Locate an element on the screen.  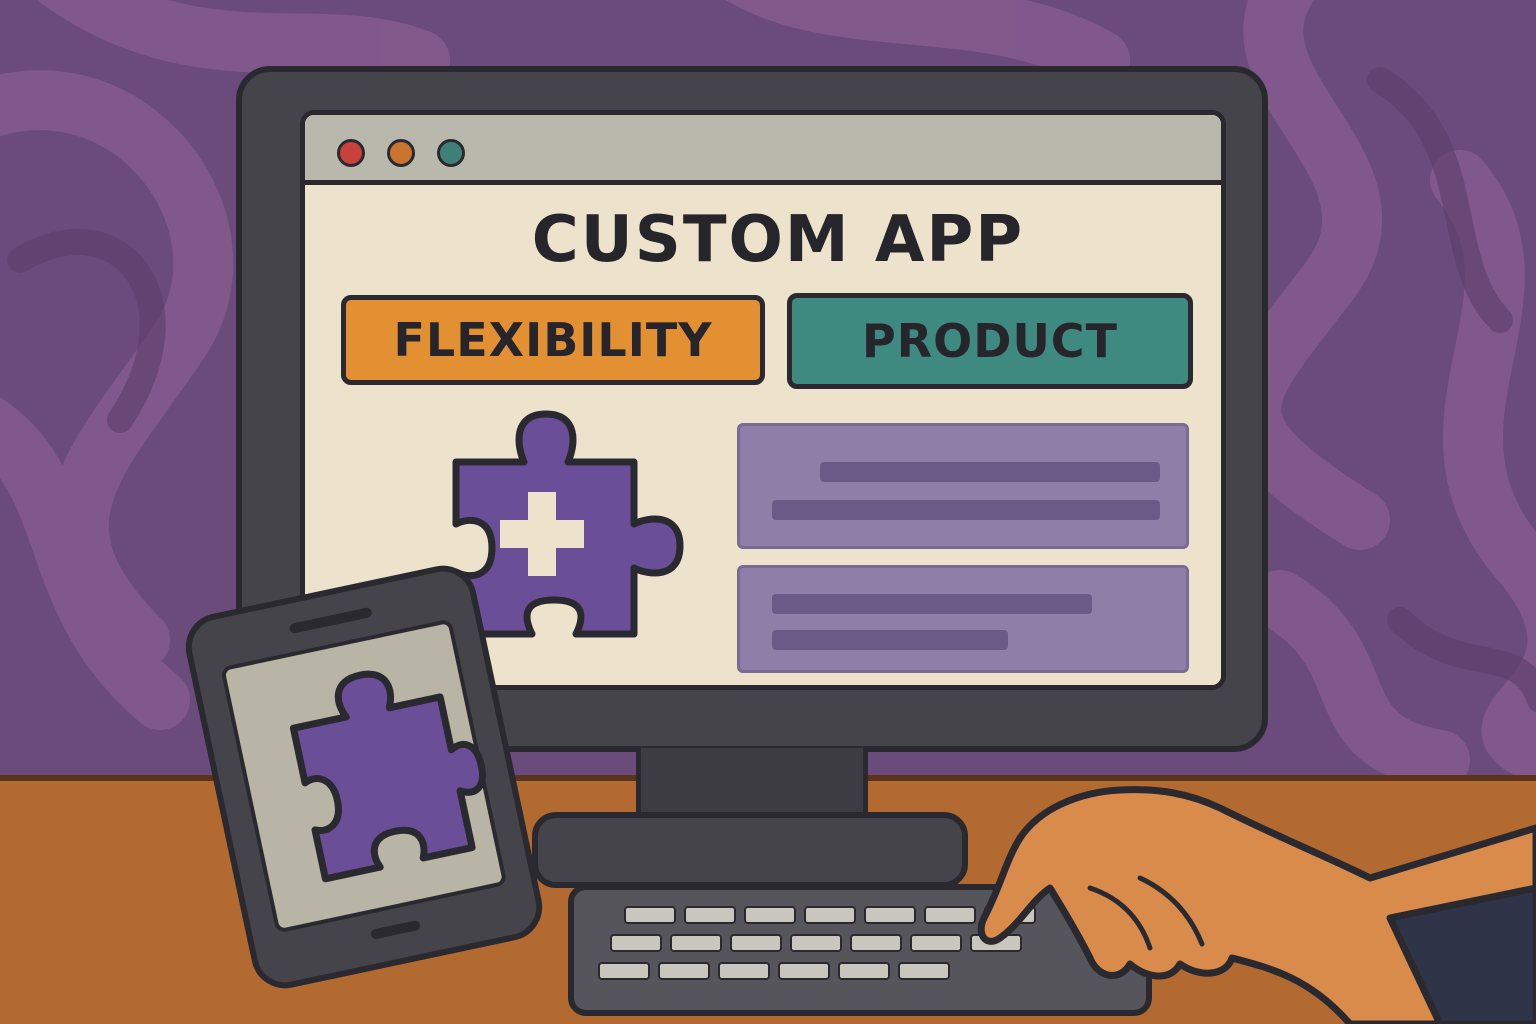
close-dot is located at coordinates (351, 153).